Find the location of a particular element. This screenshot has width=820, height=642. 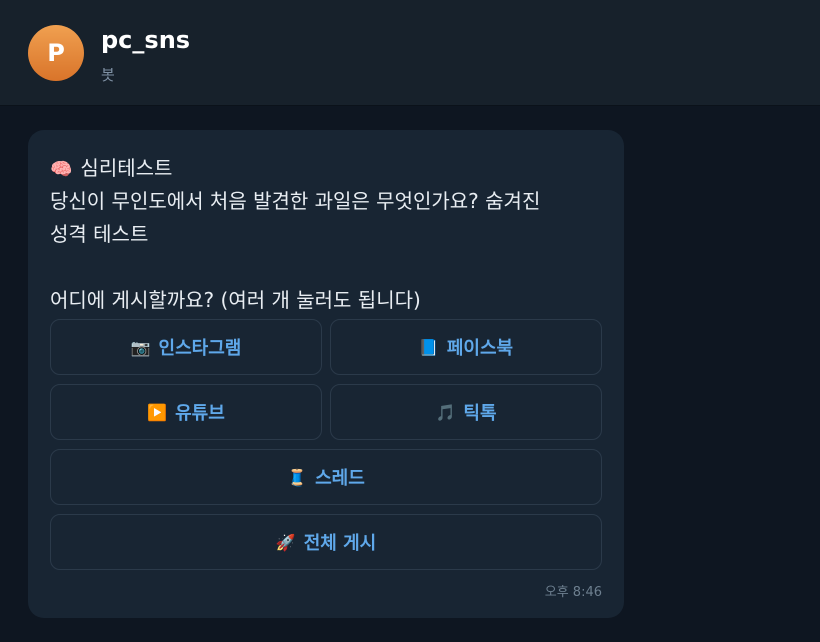

youtube-button-label: 유튜브 is located at coordinates (200, 413).